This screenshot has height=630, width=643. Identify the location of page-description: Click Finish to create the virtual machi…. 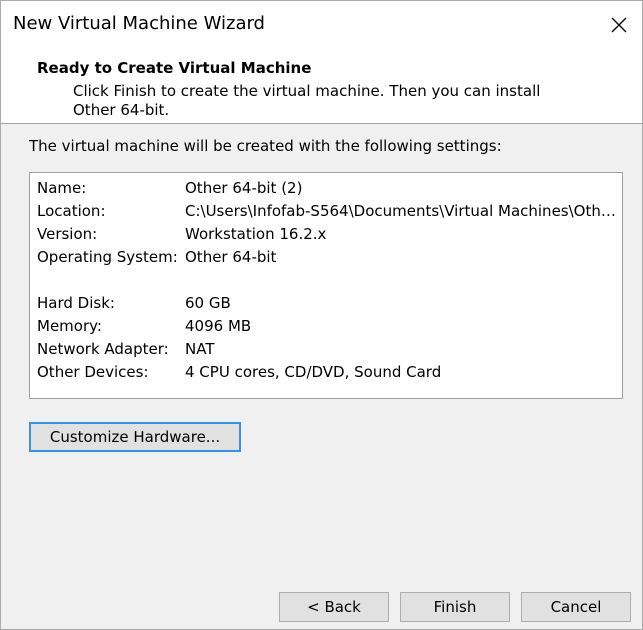
(307, 100).